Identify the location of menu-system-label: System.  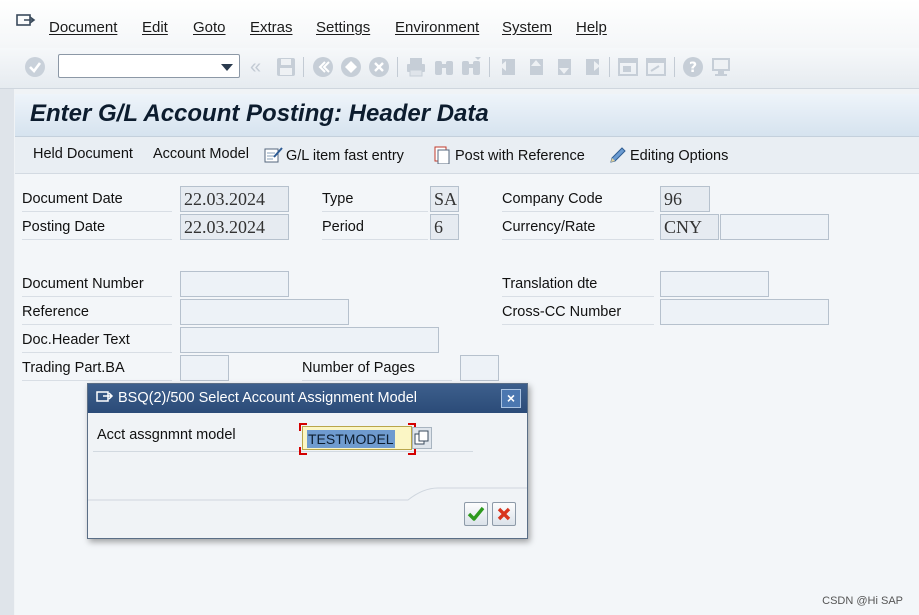
(527, 27).